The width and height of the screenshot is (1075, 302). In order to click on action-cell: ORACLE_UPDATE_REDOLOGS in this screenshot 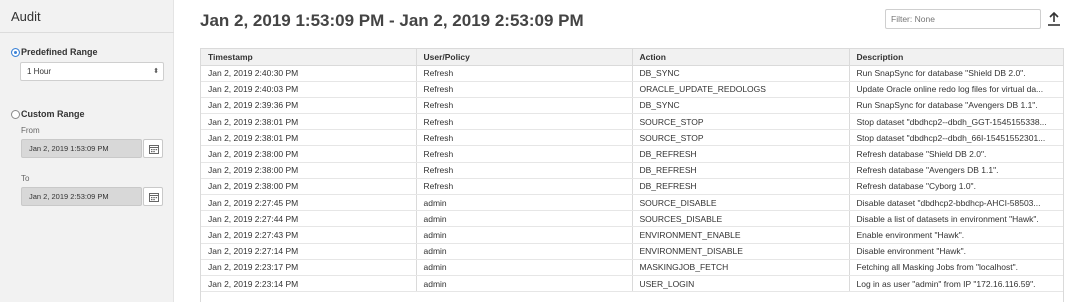, I will do `click(741, 89)`.